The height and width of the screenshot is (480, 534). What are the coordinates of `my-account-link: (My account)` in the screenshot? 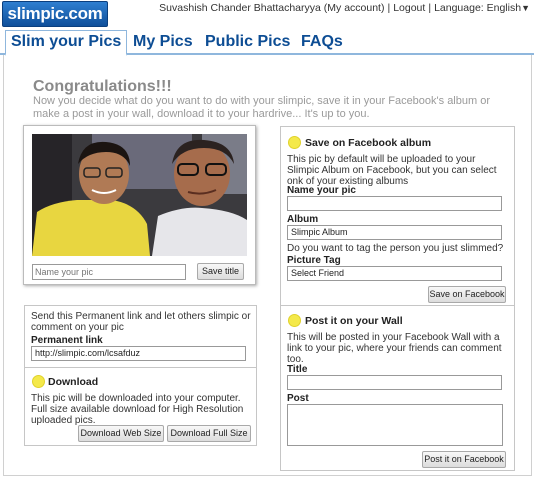 It's located at (354, 8).